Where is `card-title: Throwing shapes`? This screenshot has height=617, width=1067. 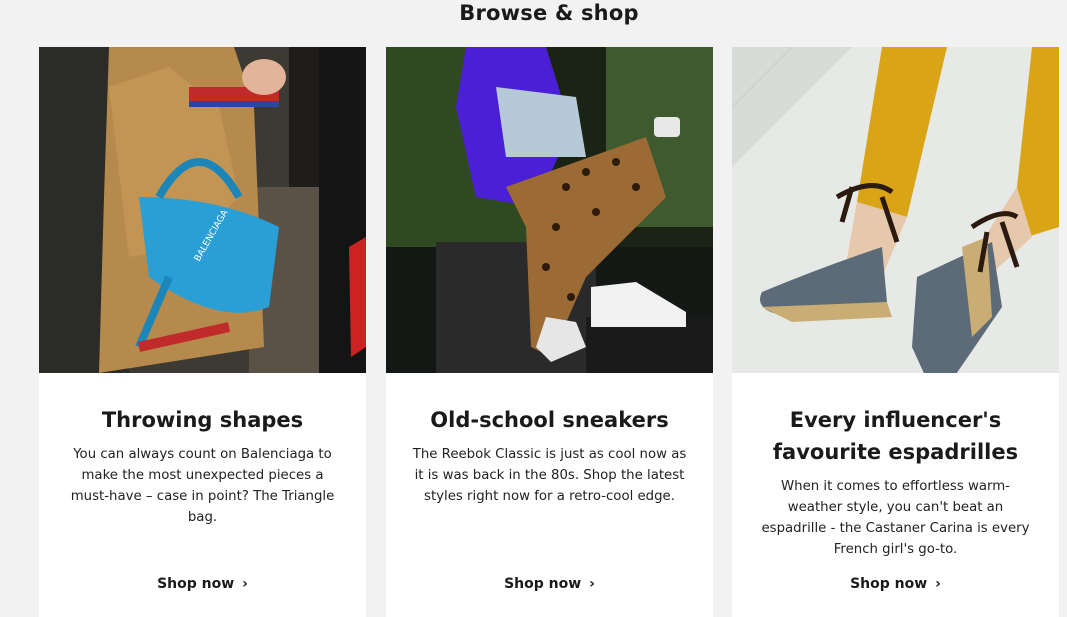
card-title: Throwing shapes is located at coordinates (202, 420).